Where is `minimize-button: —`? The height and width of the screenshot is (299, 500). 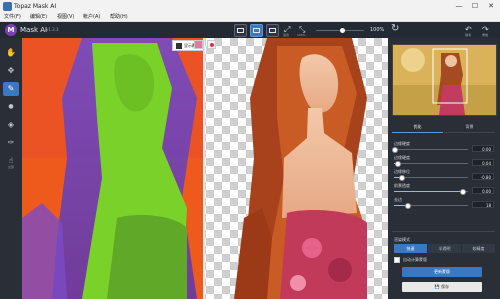
minimize-button: — is located at coordinates (459, 6).